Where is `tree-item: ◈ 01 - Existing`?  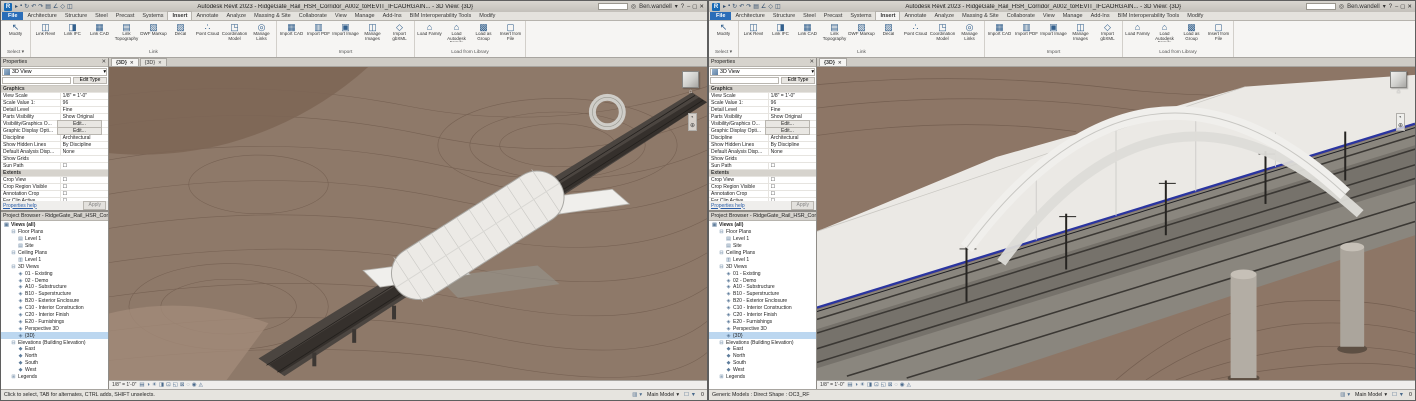 tree-item: ◈ 01 - Existing is located at coordinates (762, 273).